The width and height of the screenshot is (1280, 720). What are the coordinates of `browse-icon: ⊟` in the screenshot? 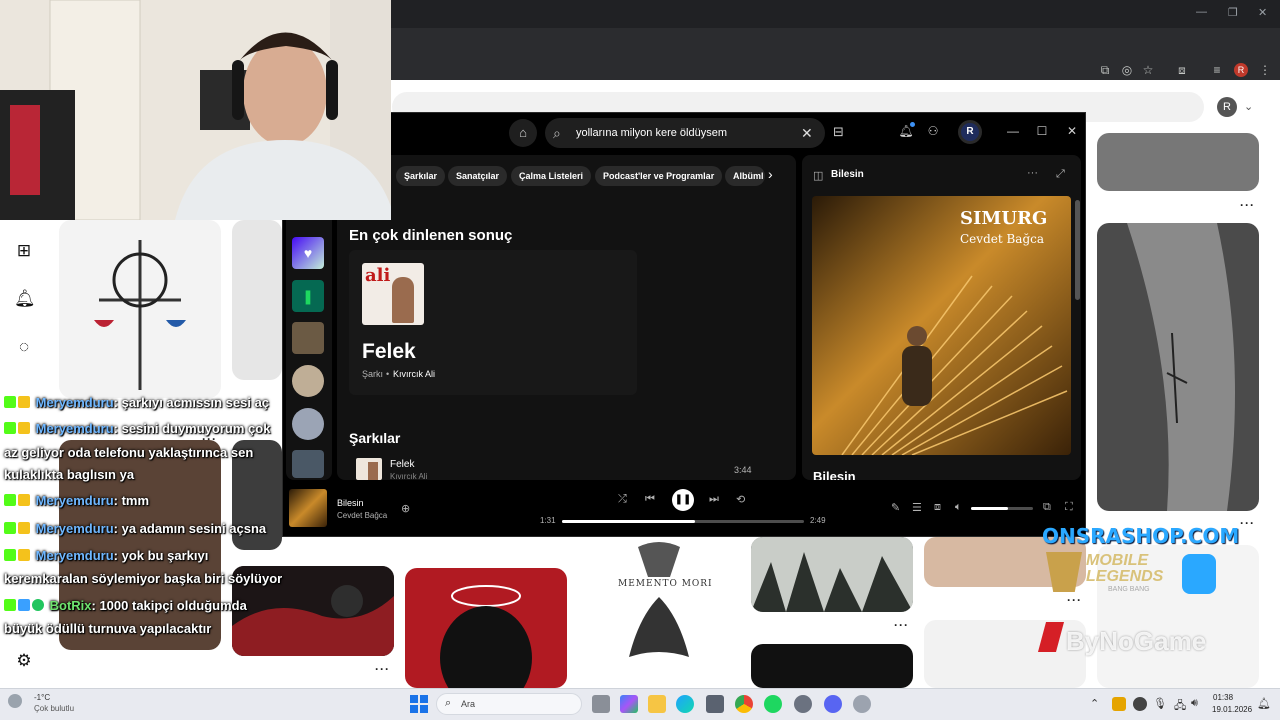 It's located at (838, 132).